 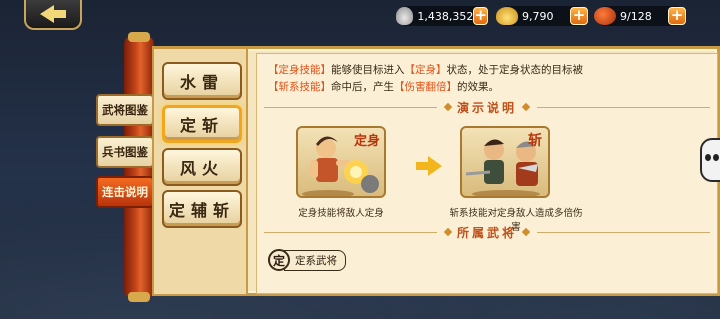 I want to click on freeze-stamp: 定身, so click(x=366, y=141).